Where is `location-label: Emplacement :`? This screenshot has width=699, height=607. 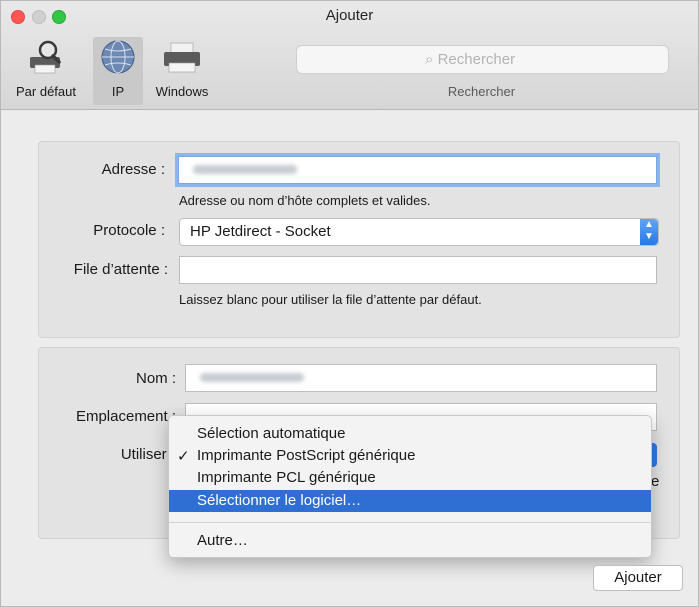 location-label: Emplacement : is located at coordinates (125, 416).